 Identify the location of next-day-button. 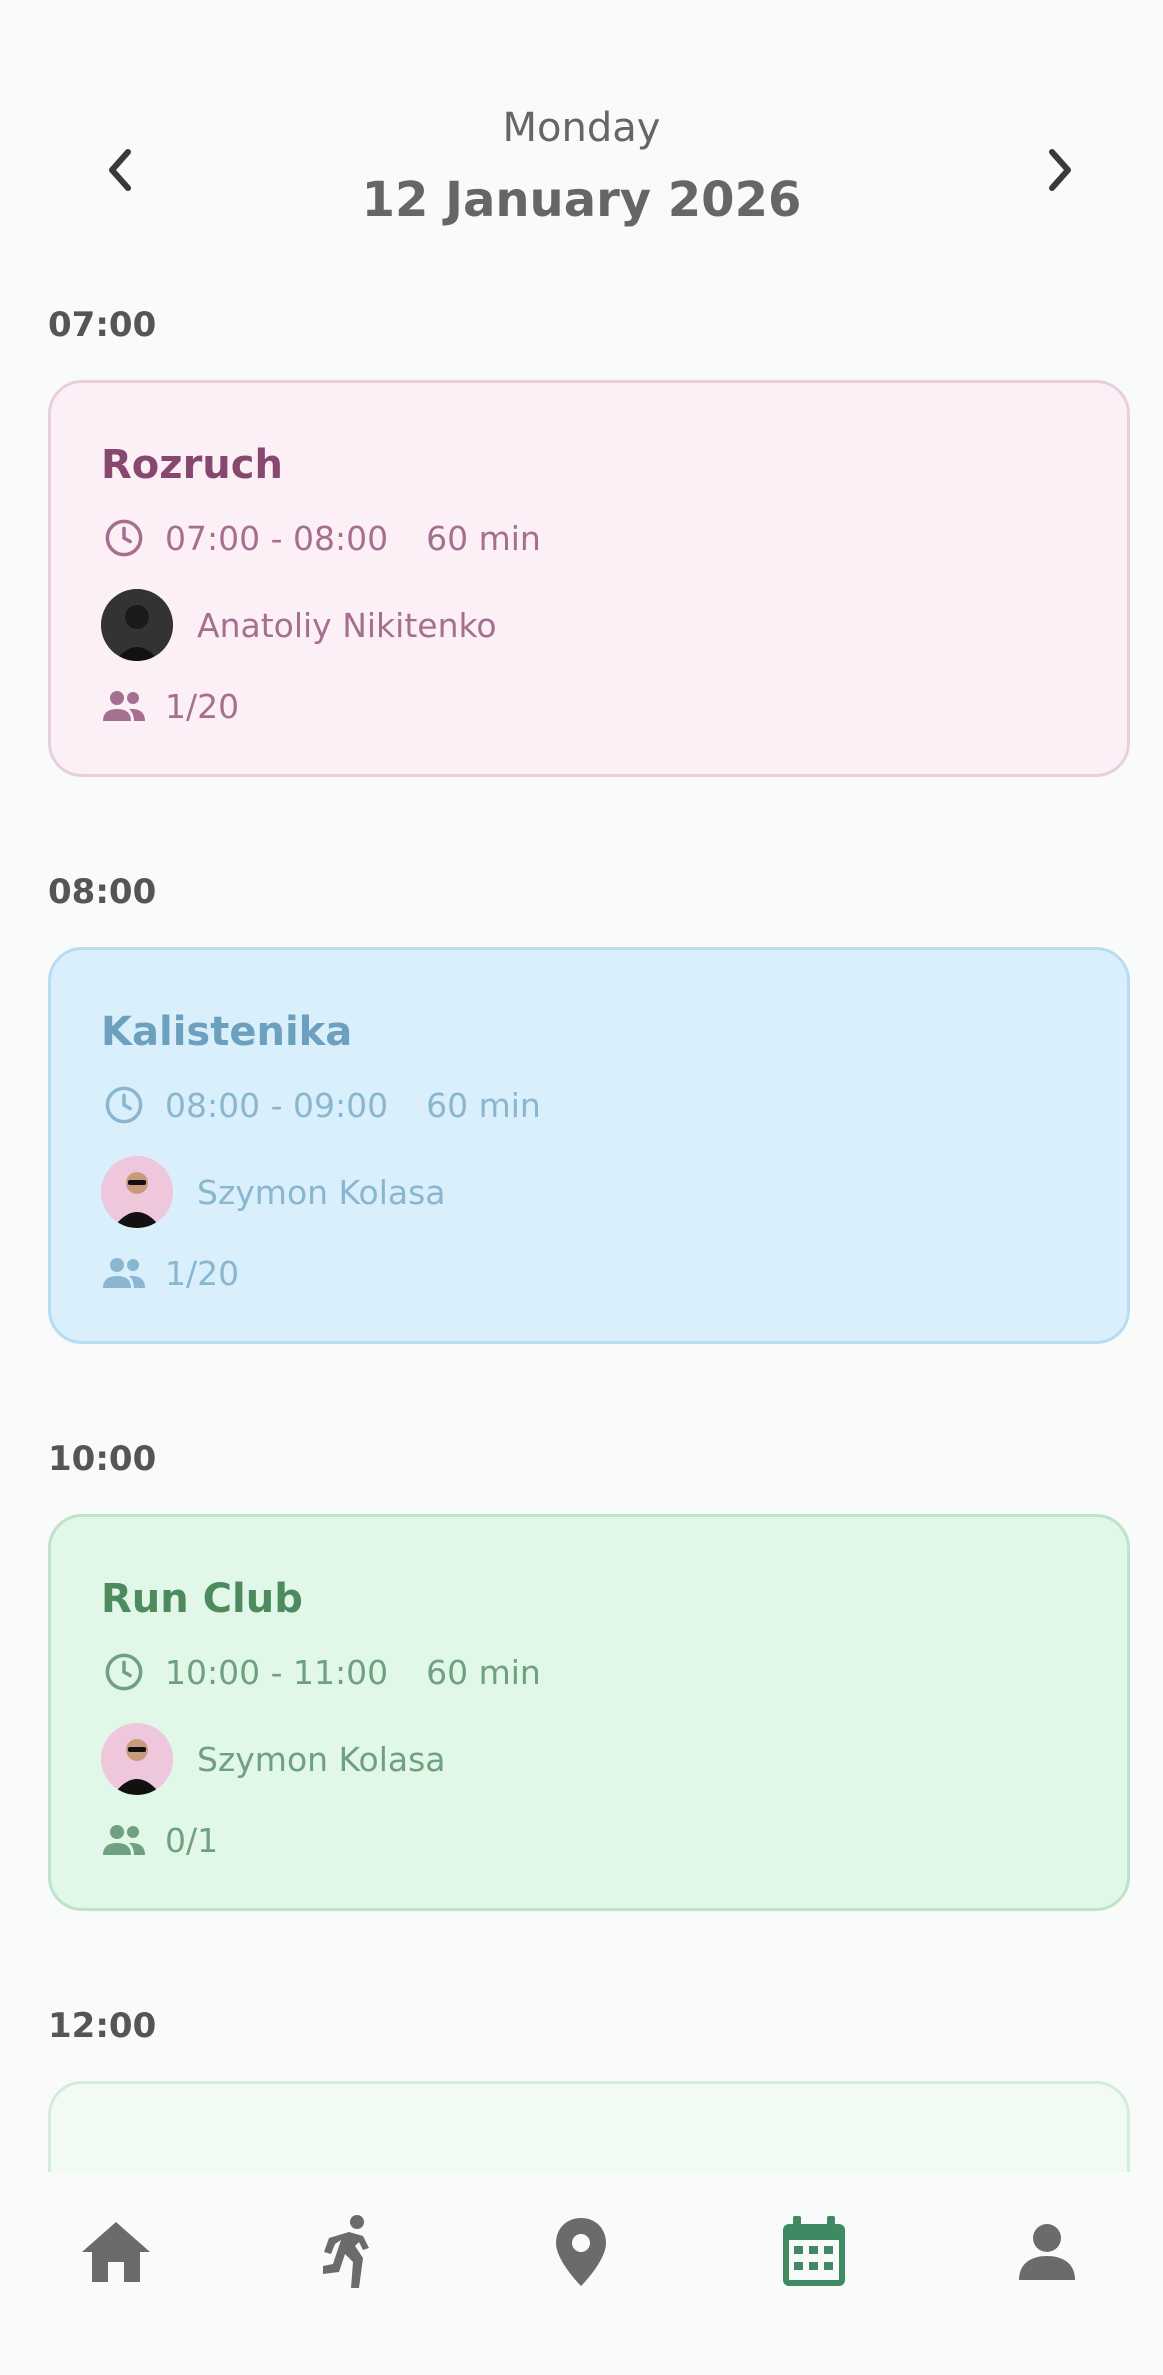
(1060, 170).